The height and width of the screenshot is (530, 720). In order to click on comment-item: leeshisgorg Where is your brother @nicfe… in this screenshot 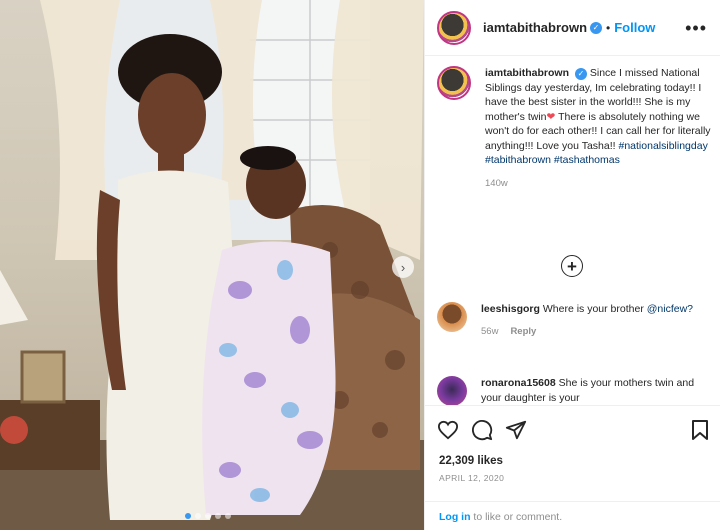, I will do `click(575, 320)`.